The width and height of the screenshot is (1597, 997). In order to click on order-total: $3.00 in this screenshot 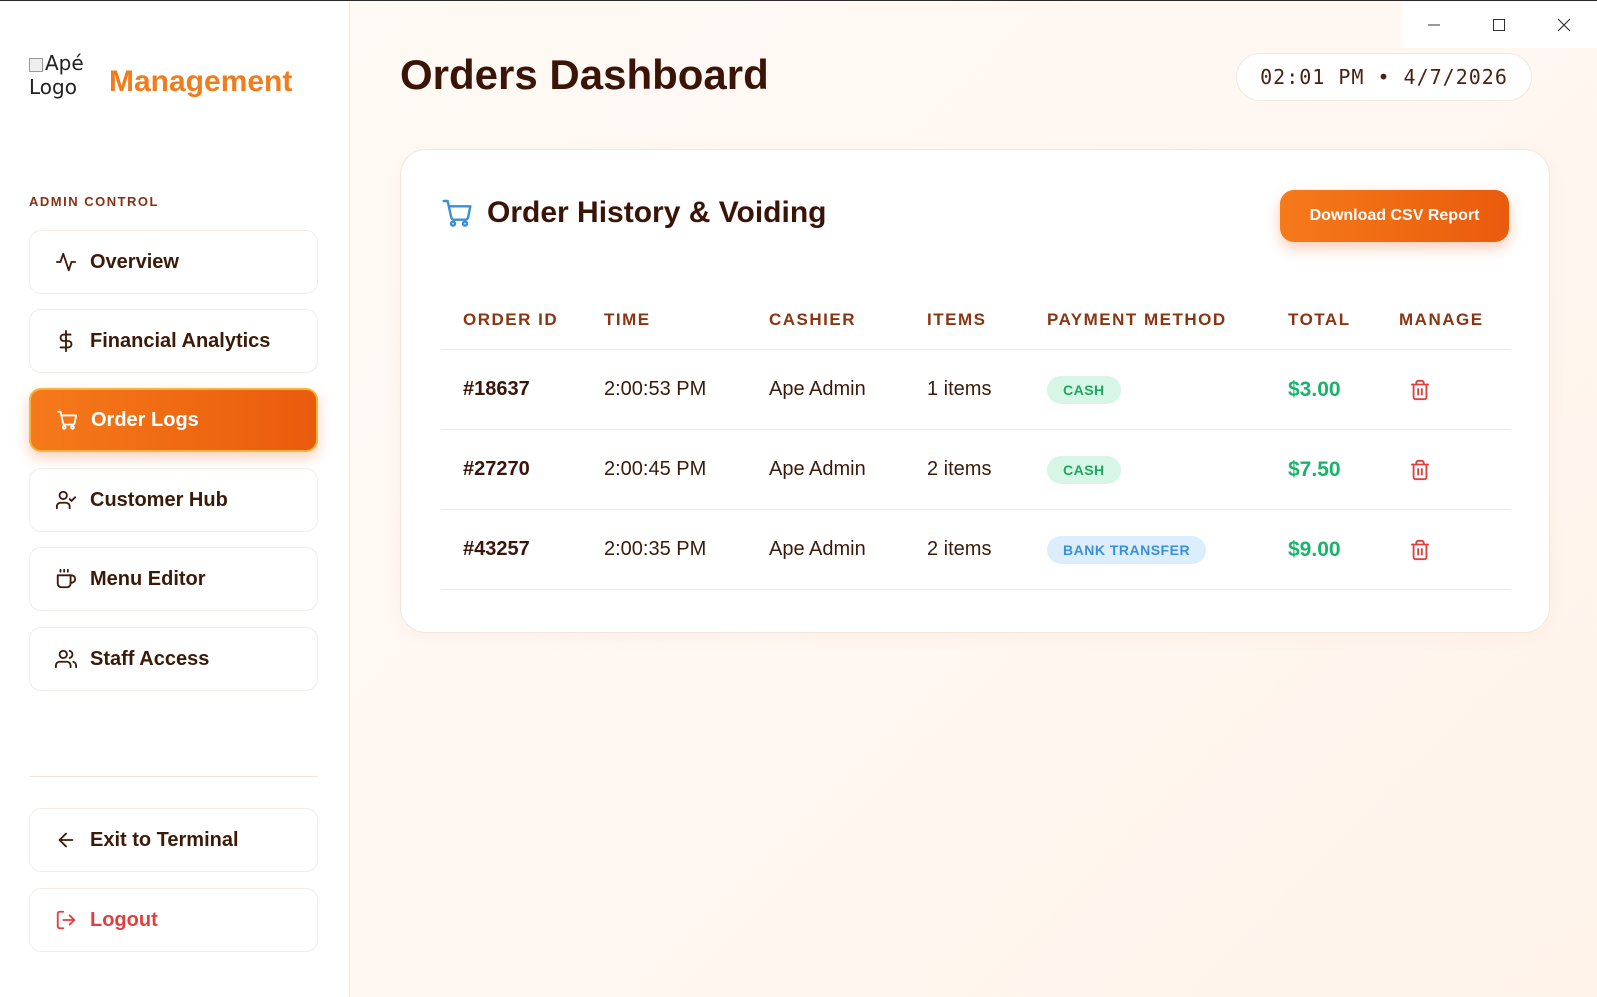, I will do `click(1314, 389)`.